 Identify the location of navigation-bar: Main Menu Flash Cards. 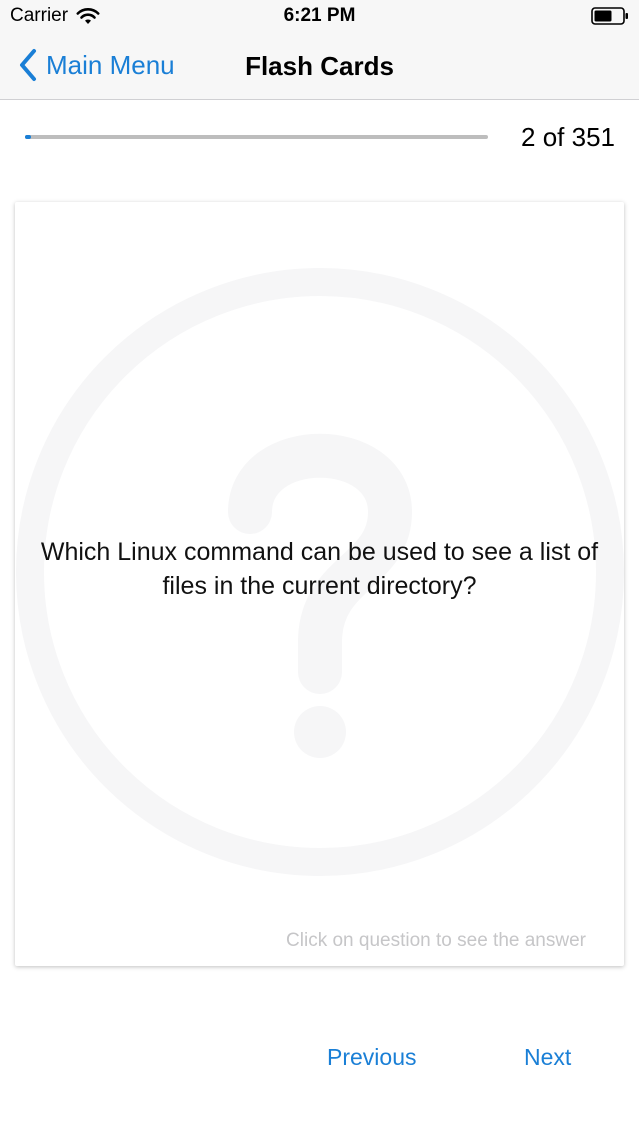
(319, 67).